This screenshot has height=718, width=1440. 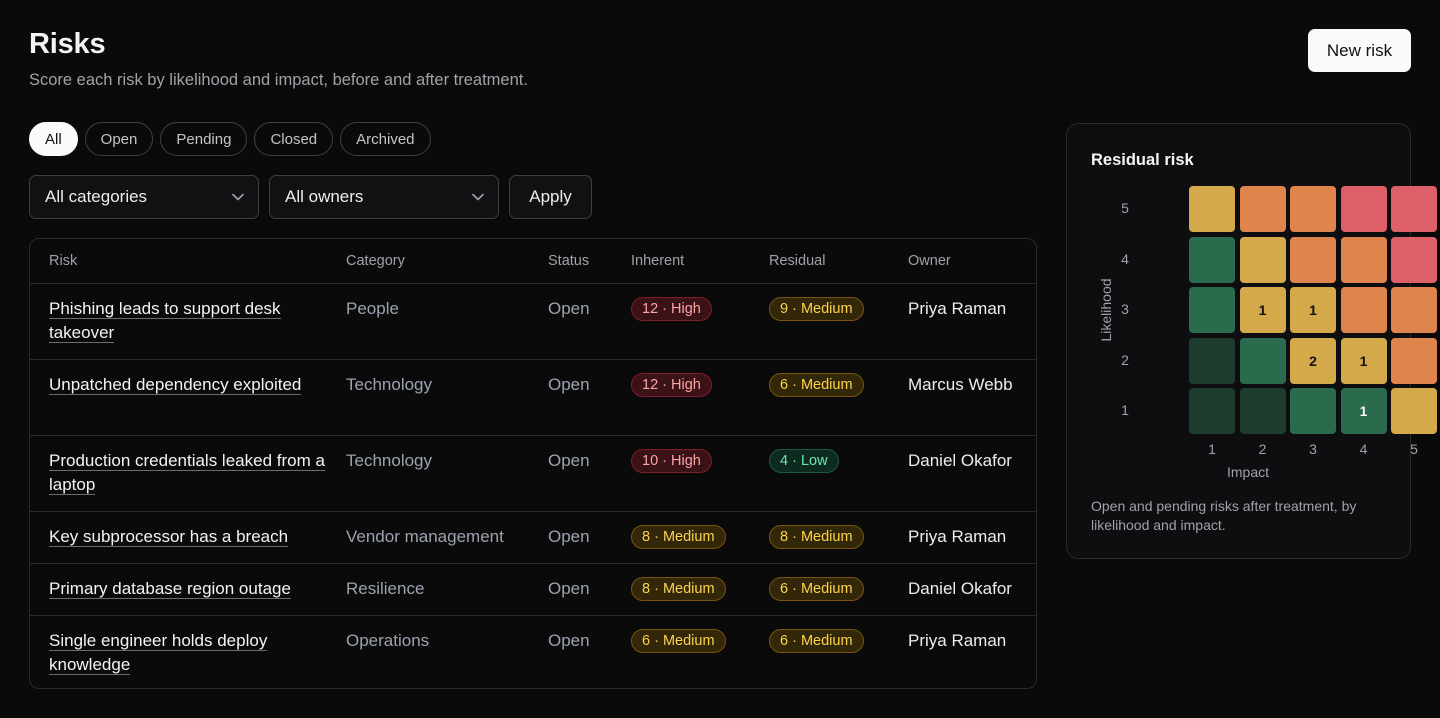 I want to click on risk-link: Unpatched dependency exploited, so click(x=175, y=384).